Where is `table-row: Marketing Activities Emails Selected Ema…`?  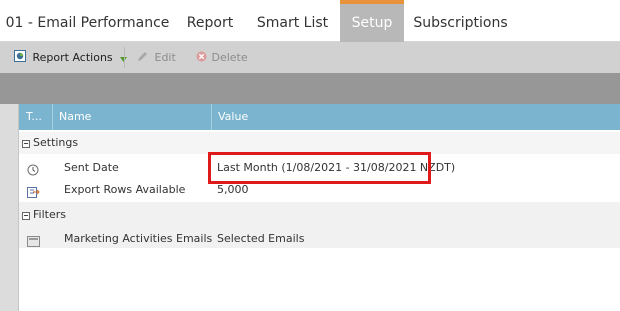
table-row: Marketing Activities Emails Selected Ema… is located at coordinates (319, 239).